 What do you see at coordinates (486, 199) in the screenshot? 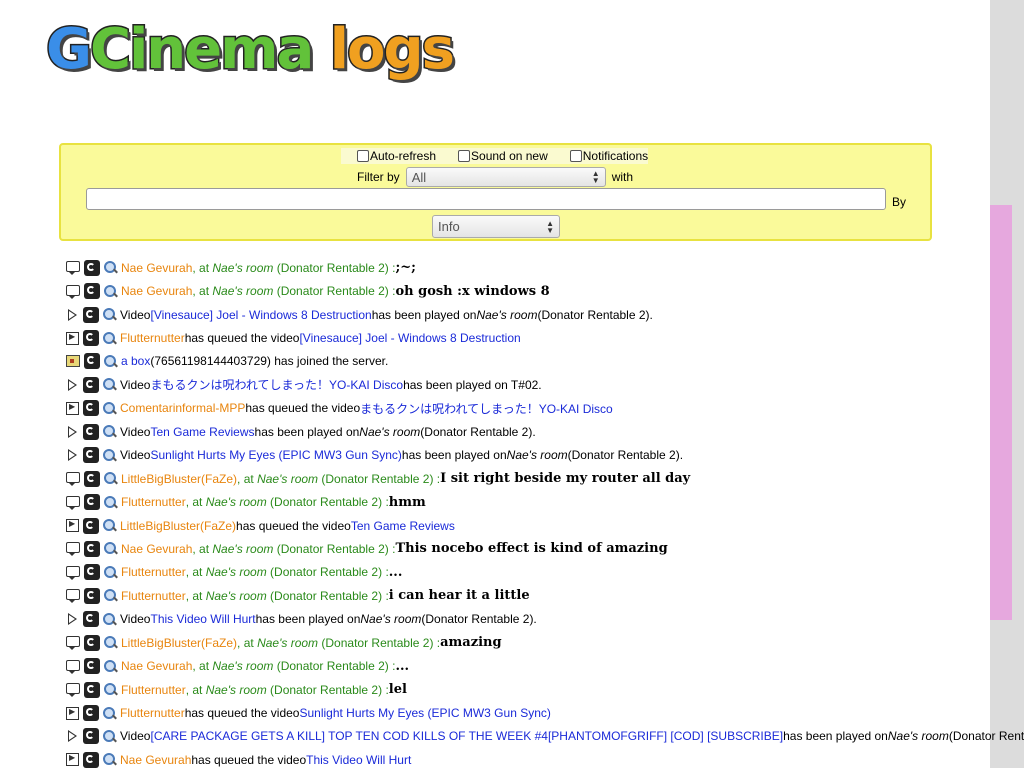
I see `search-input` at bounding box center [486, 199].